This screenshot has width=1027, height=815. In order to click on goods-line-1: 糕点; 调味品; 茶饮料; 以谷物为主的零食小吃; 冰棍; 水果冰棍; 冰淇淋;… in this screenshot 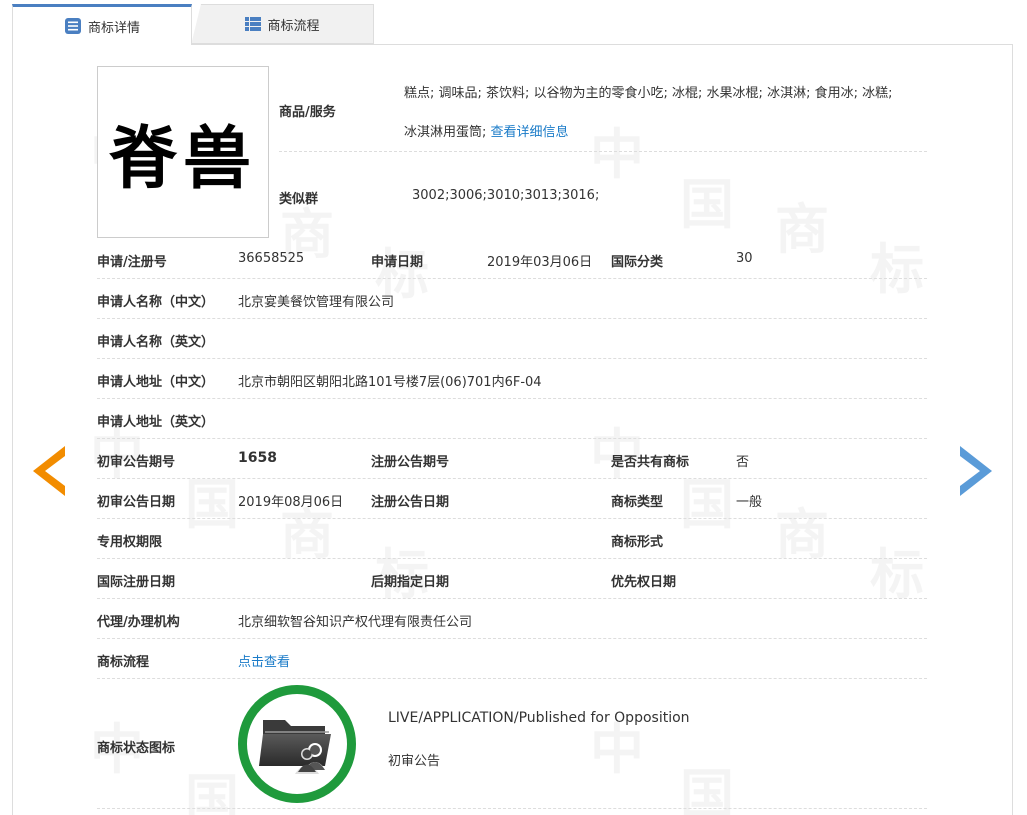, I will do `click(648, 93)`.